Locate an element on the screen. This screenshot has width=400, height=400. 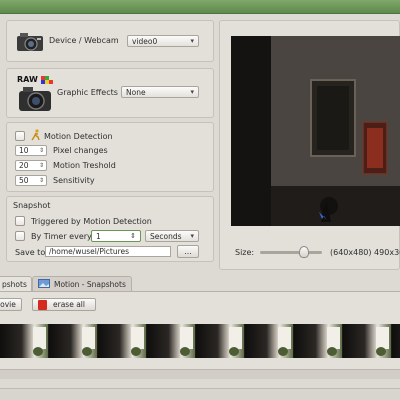
timer-unit-select: Seconds ▾ is located at coordinates (172, 236).